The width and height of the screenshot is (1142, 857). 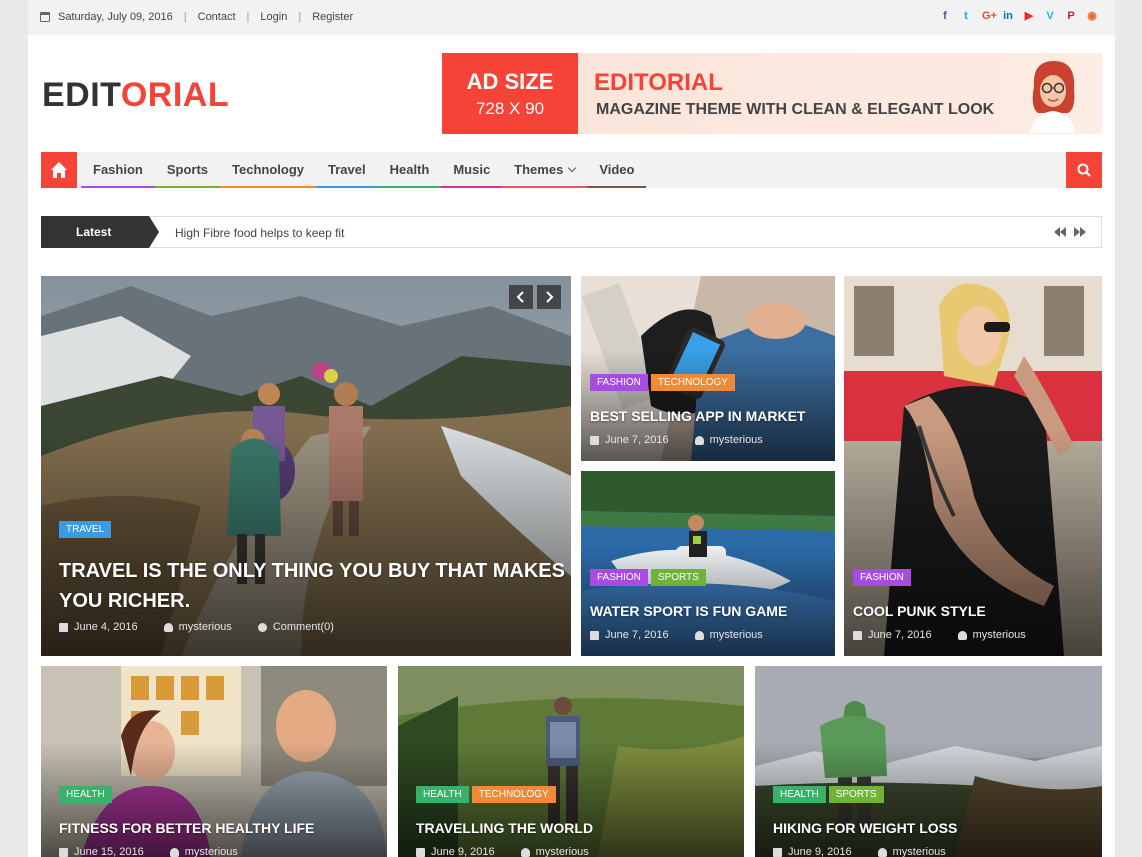 What do you see at coordinates (865, 828) in the screenshot?
I see `post-title: HIKING FOR WEIGHT LOSS` at bounding box center [865, 828].